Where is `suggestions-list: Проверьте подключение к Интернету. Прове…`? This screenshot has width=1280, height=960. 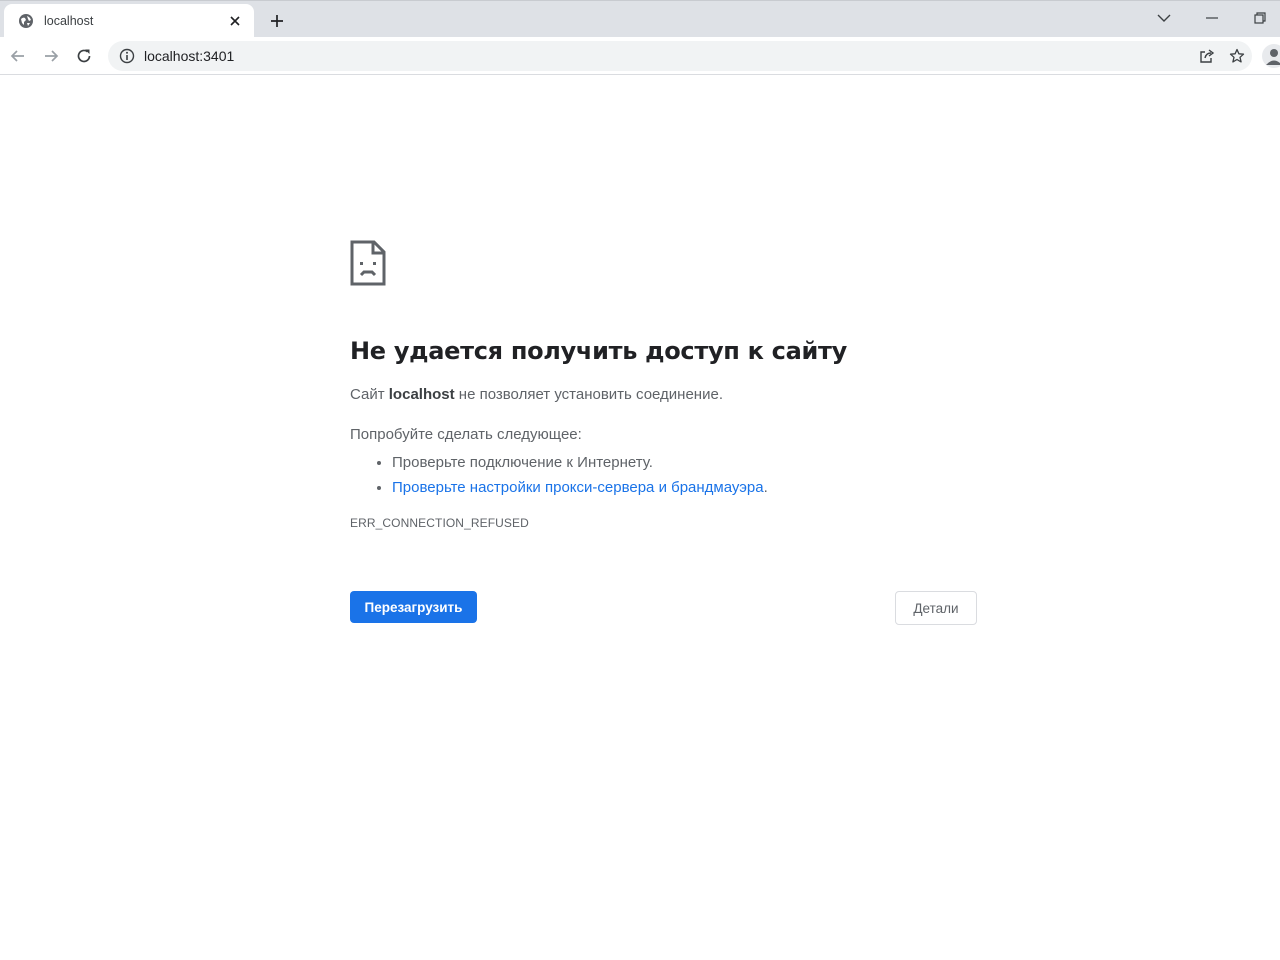
suggestions-list: Проверьте подключение к Интернету. Прове… is located at coordinates (664, 475).